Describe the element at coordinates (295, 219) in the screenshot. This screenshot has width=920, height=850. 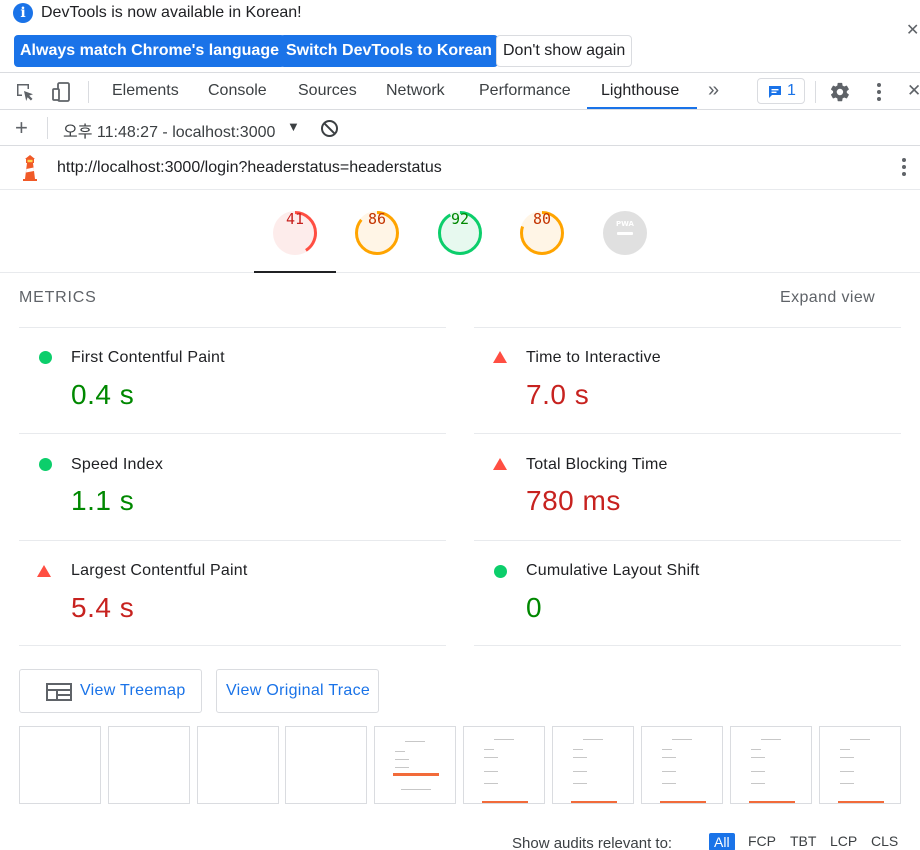
I see `gauge-score: 41` at that location.